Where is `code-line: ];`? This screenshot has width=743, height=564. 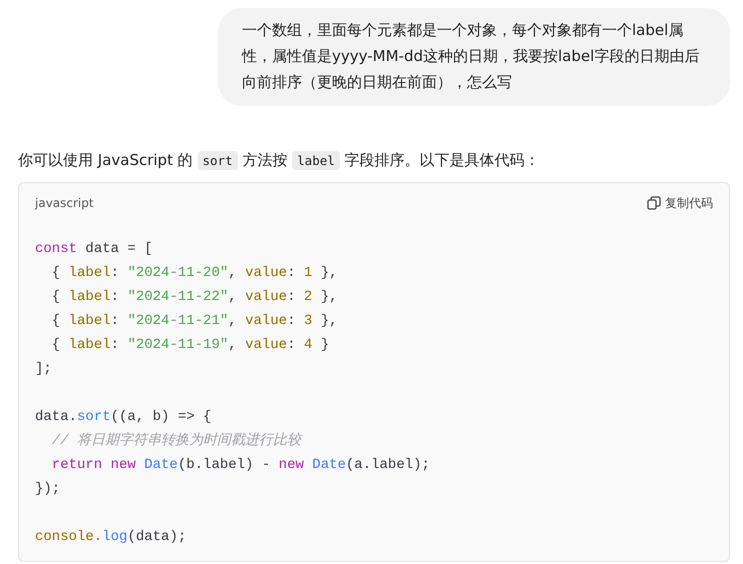
code-line: ]; is located at coordinates (44, 369).